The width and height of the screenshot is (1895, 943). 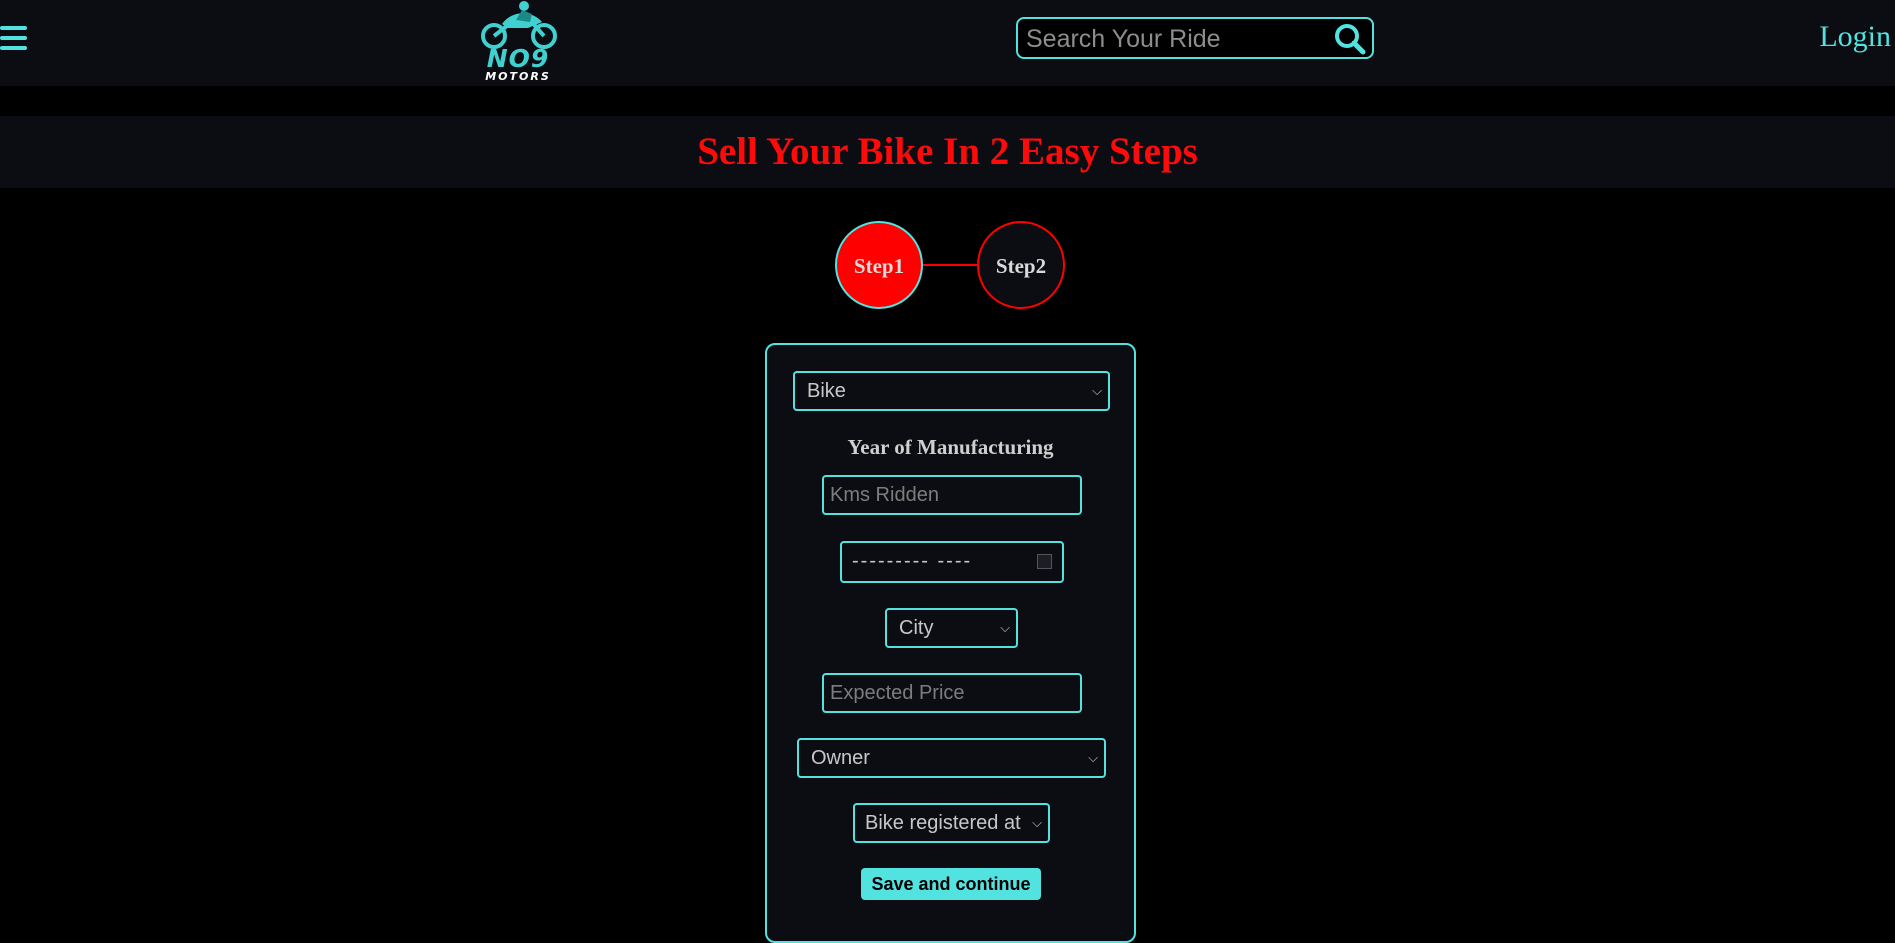 What do you see at coordinates (1176, 39) in the screenshot?
I see `search-input` at bounding box center [1176, 39].